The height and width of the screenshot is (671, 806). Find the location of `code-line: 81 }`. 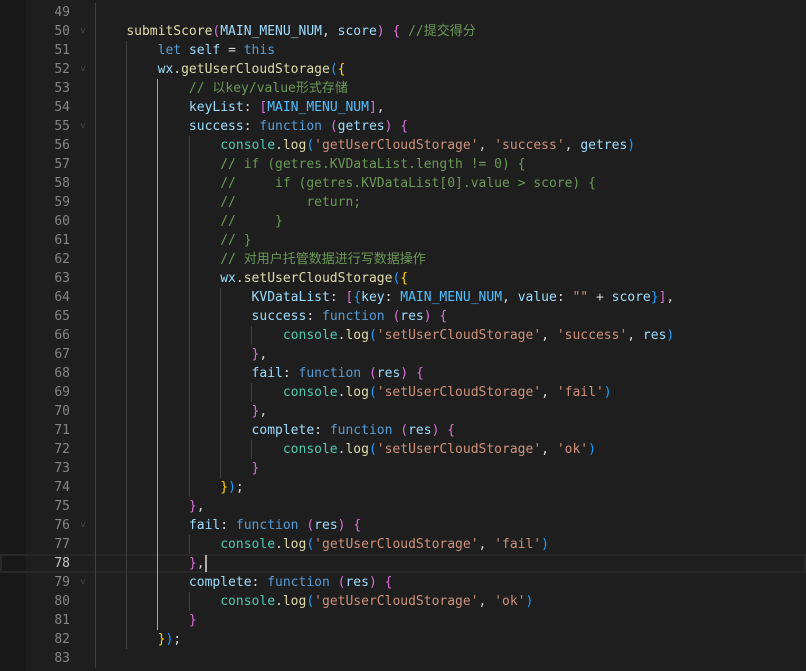

code-line: 81 } is located at coordinates (403, 620).